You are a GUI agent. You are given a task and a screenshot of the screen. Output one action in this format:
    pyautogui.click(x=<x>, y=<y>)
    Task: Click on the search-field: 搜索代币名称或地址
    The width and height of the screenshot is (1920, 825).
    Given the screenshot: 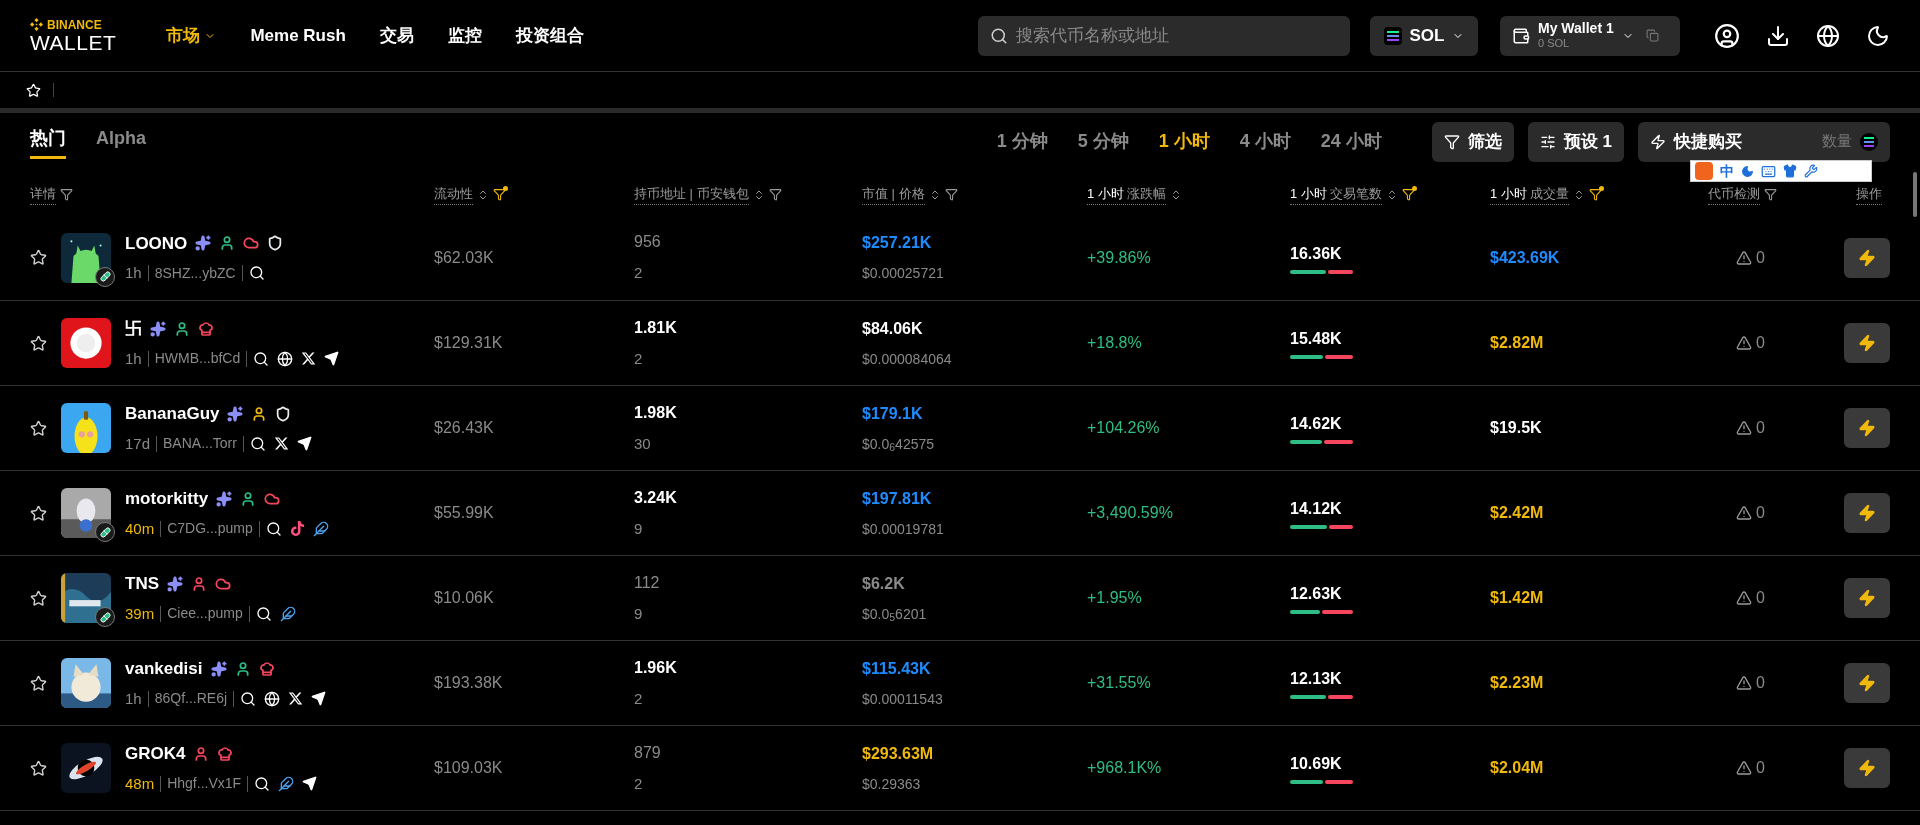 What is the action you would take?
    pyautogui.click(x=1164, y=35)
    